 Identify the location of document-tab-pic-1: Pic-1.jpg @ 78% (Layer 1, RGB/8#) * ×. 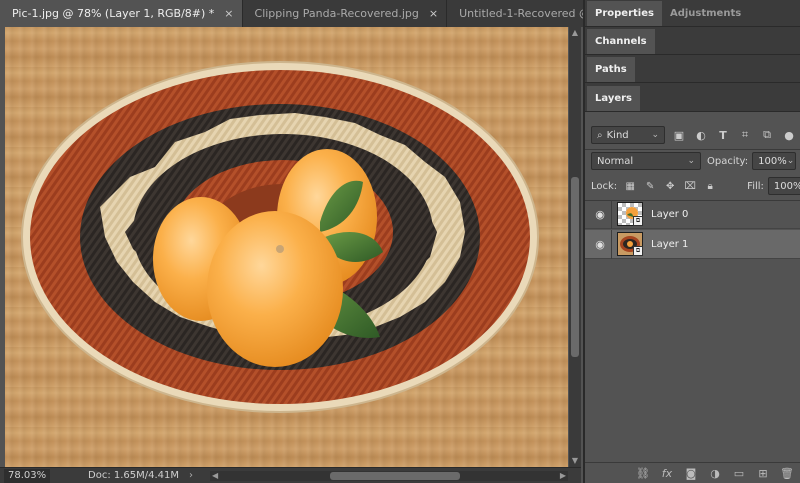
(121, 13).